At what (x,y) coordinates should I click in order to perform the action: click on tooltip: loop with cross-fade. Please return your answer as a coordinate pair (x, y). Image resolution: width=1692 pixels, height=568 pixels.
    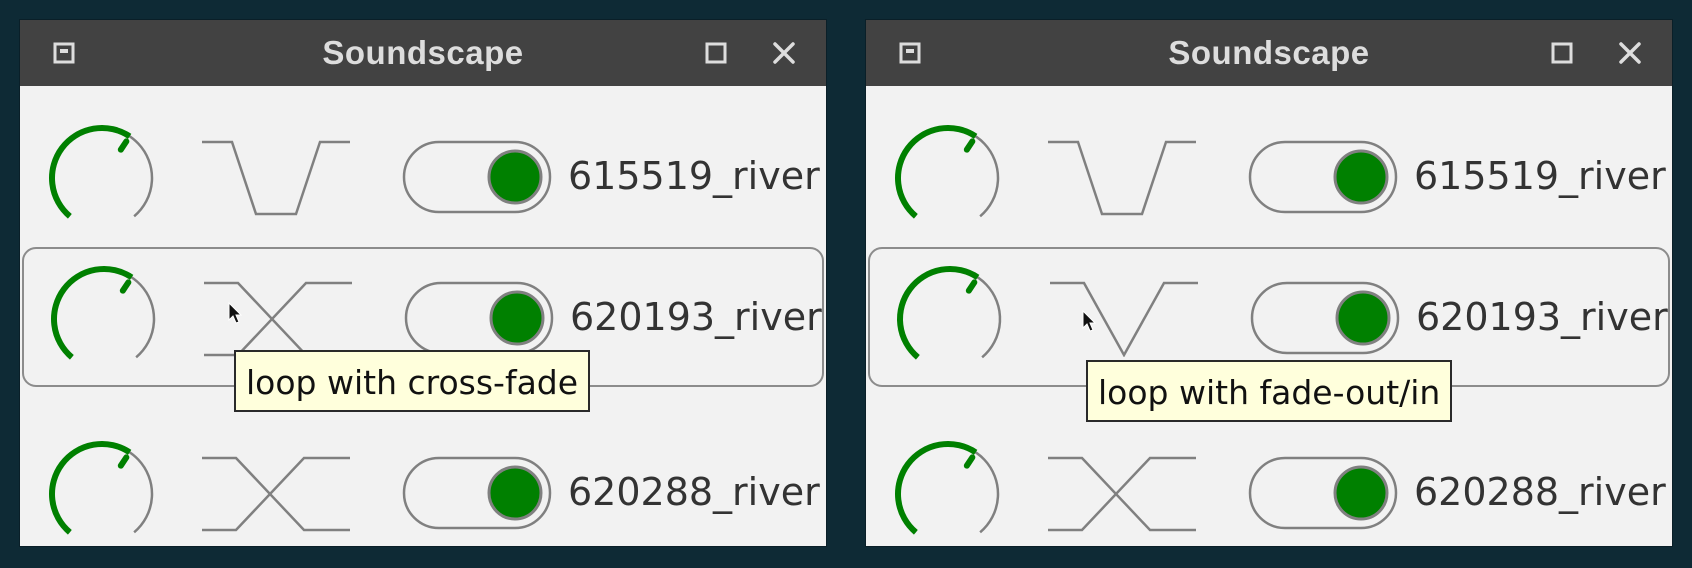
    Looking at the image, I should click on (412, 381).